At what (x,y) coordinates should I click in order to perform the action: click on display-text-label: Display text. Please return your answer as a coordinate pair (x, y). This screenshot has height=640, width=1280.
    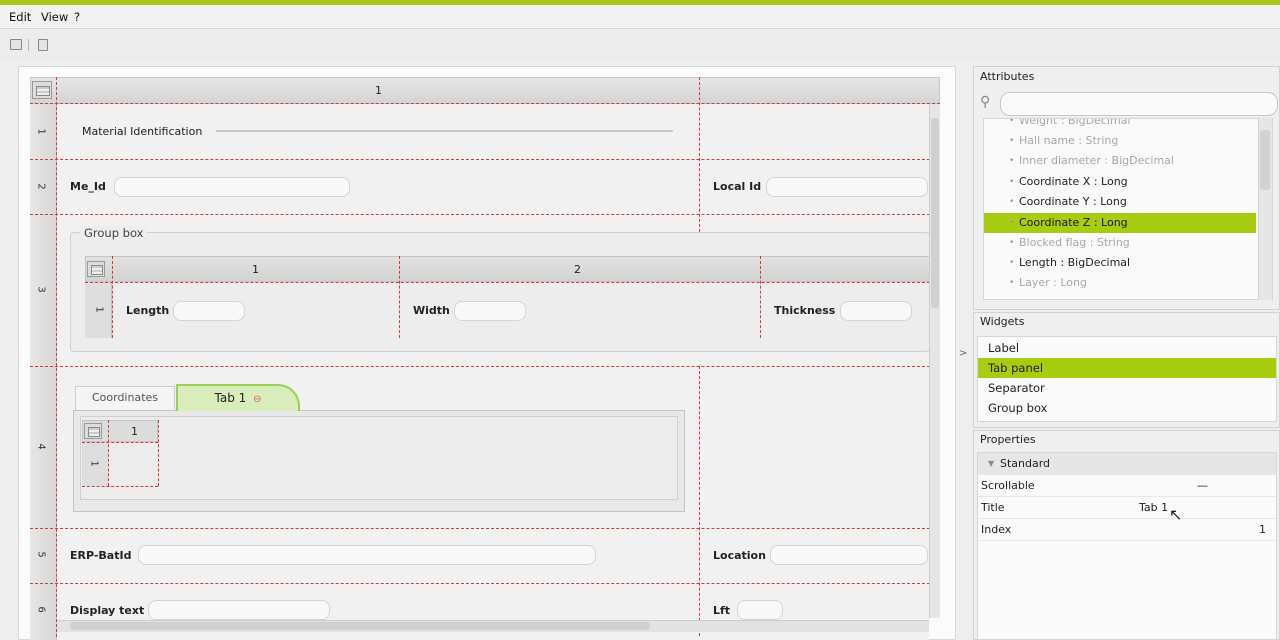
    Looking at the image, I should click on (107, 610).